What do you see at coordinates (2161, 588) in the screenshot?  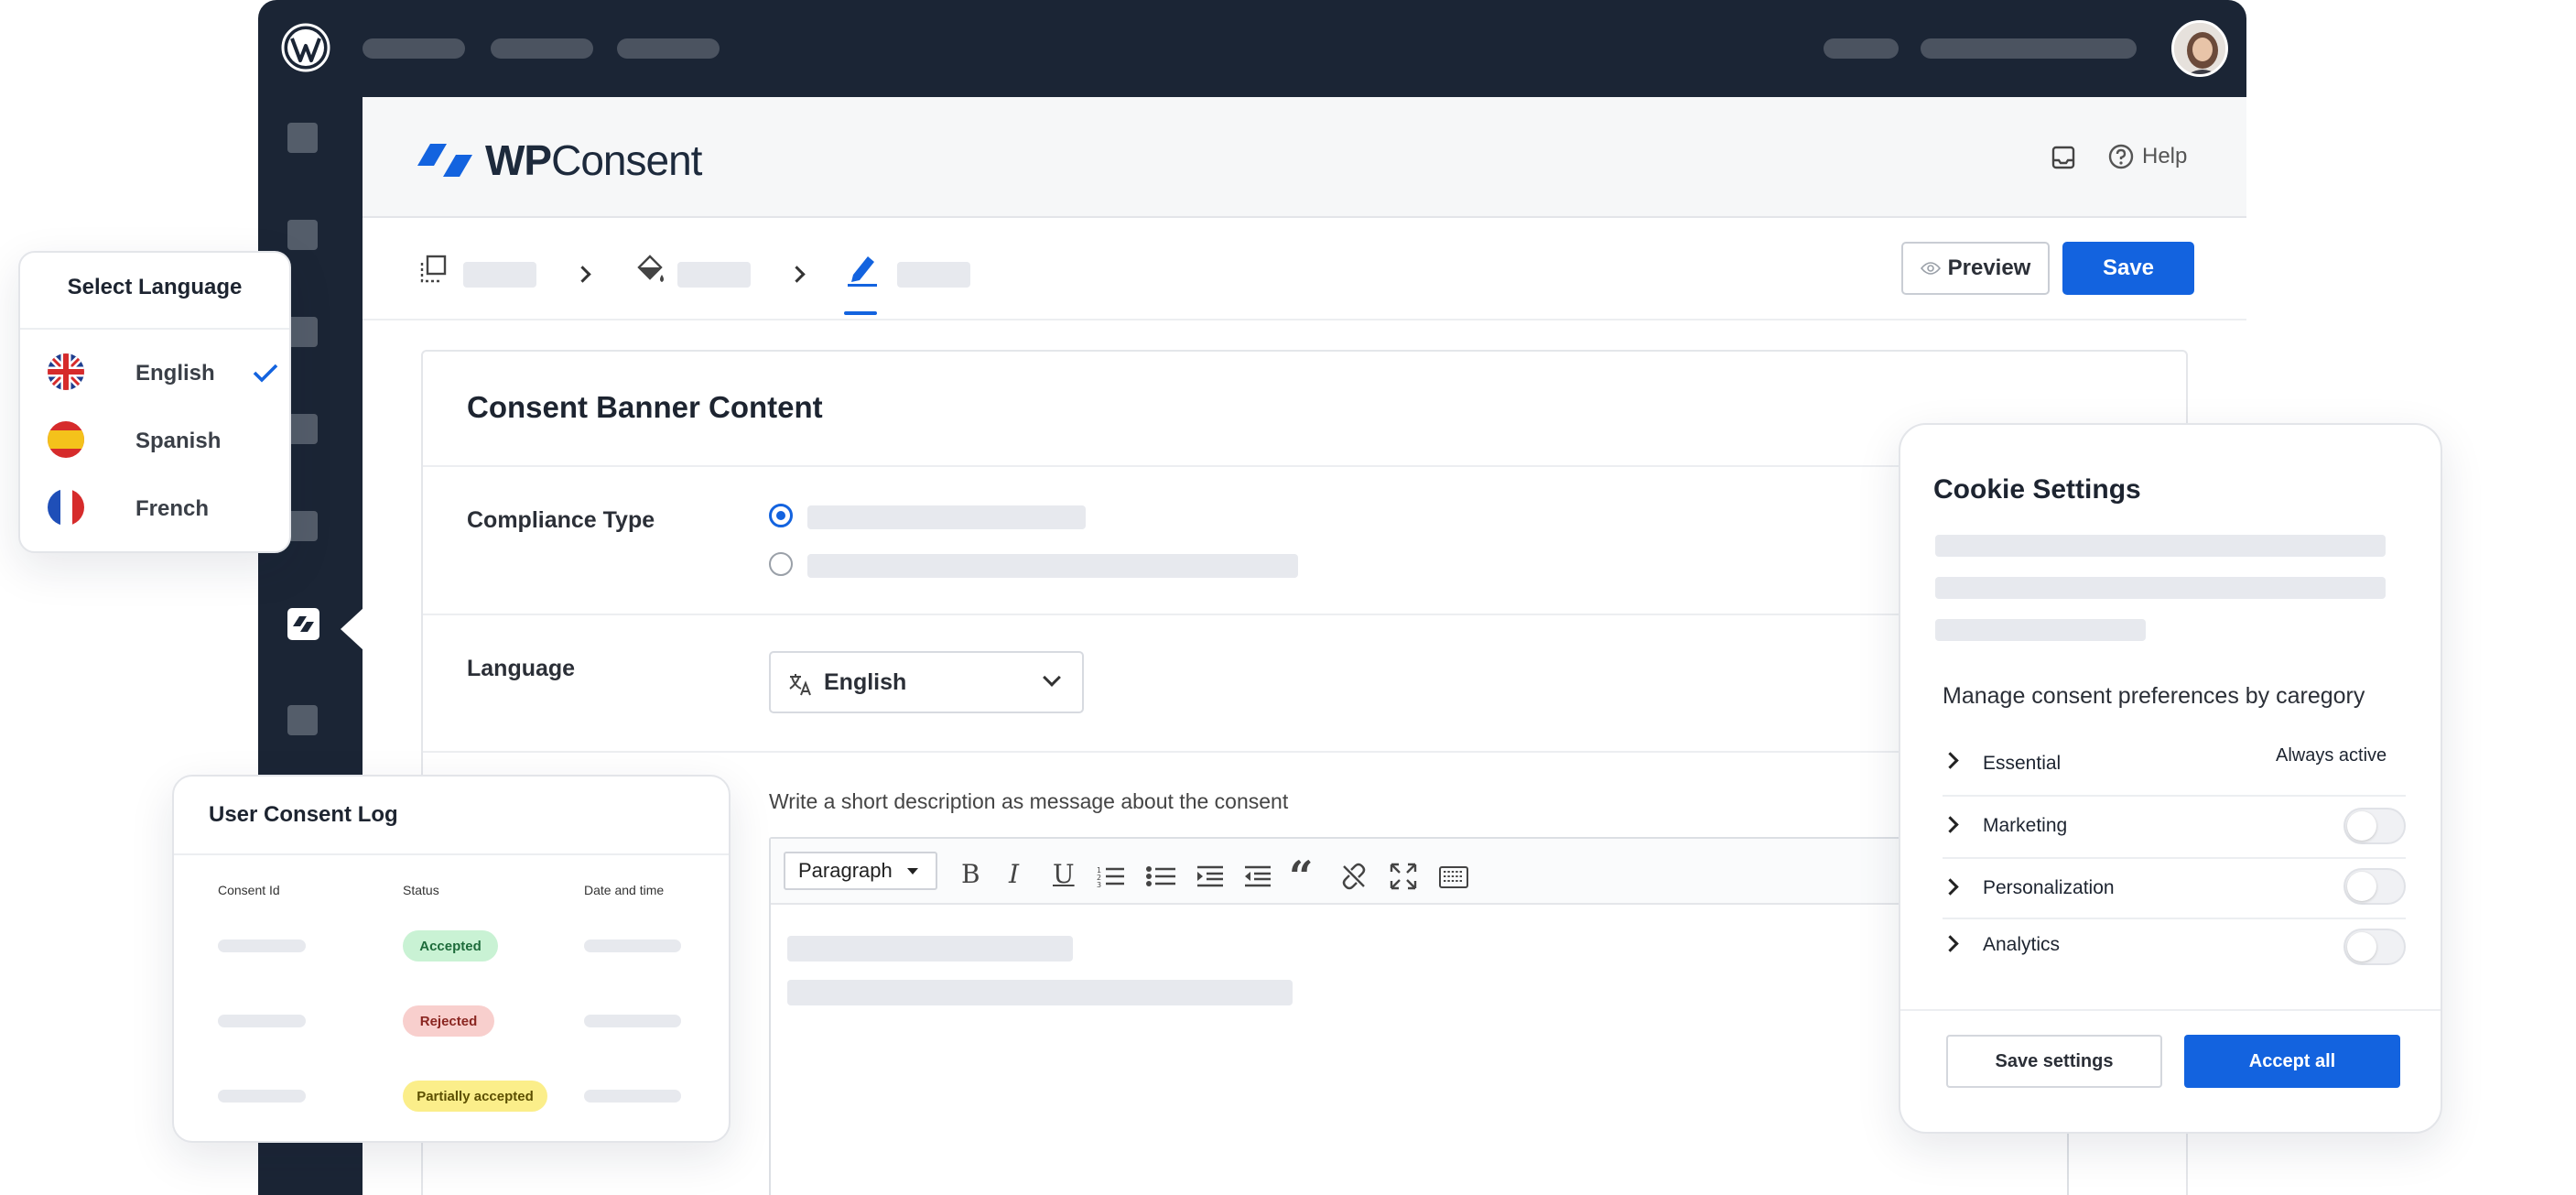 I see `description-placeholder` at bounding box center [2161, 588].